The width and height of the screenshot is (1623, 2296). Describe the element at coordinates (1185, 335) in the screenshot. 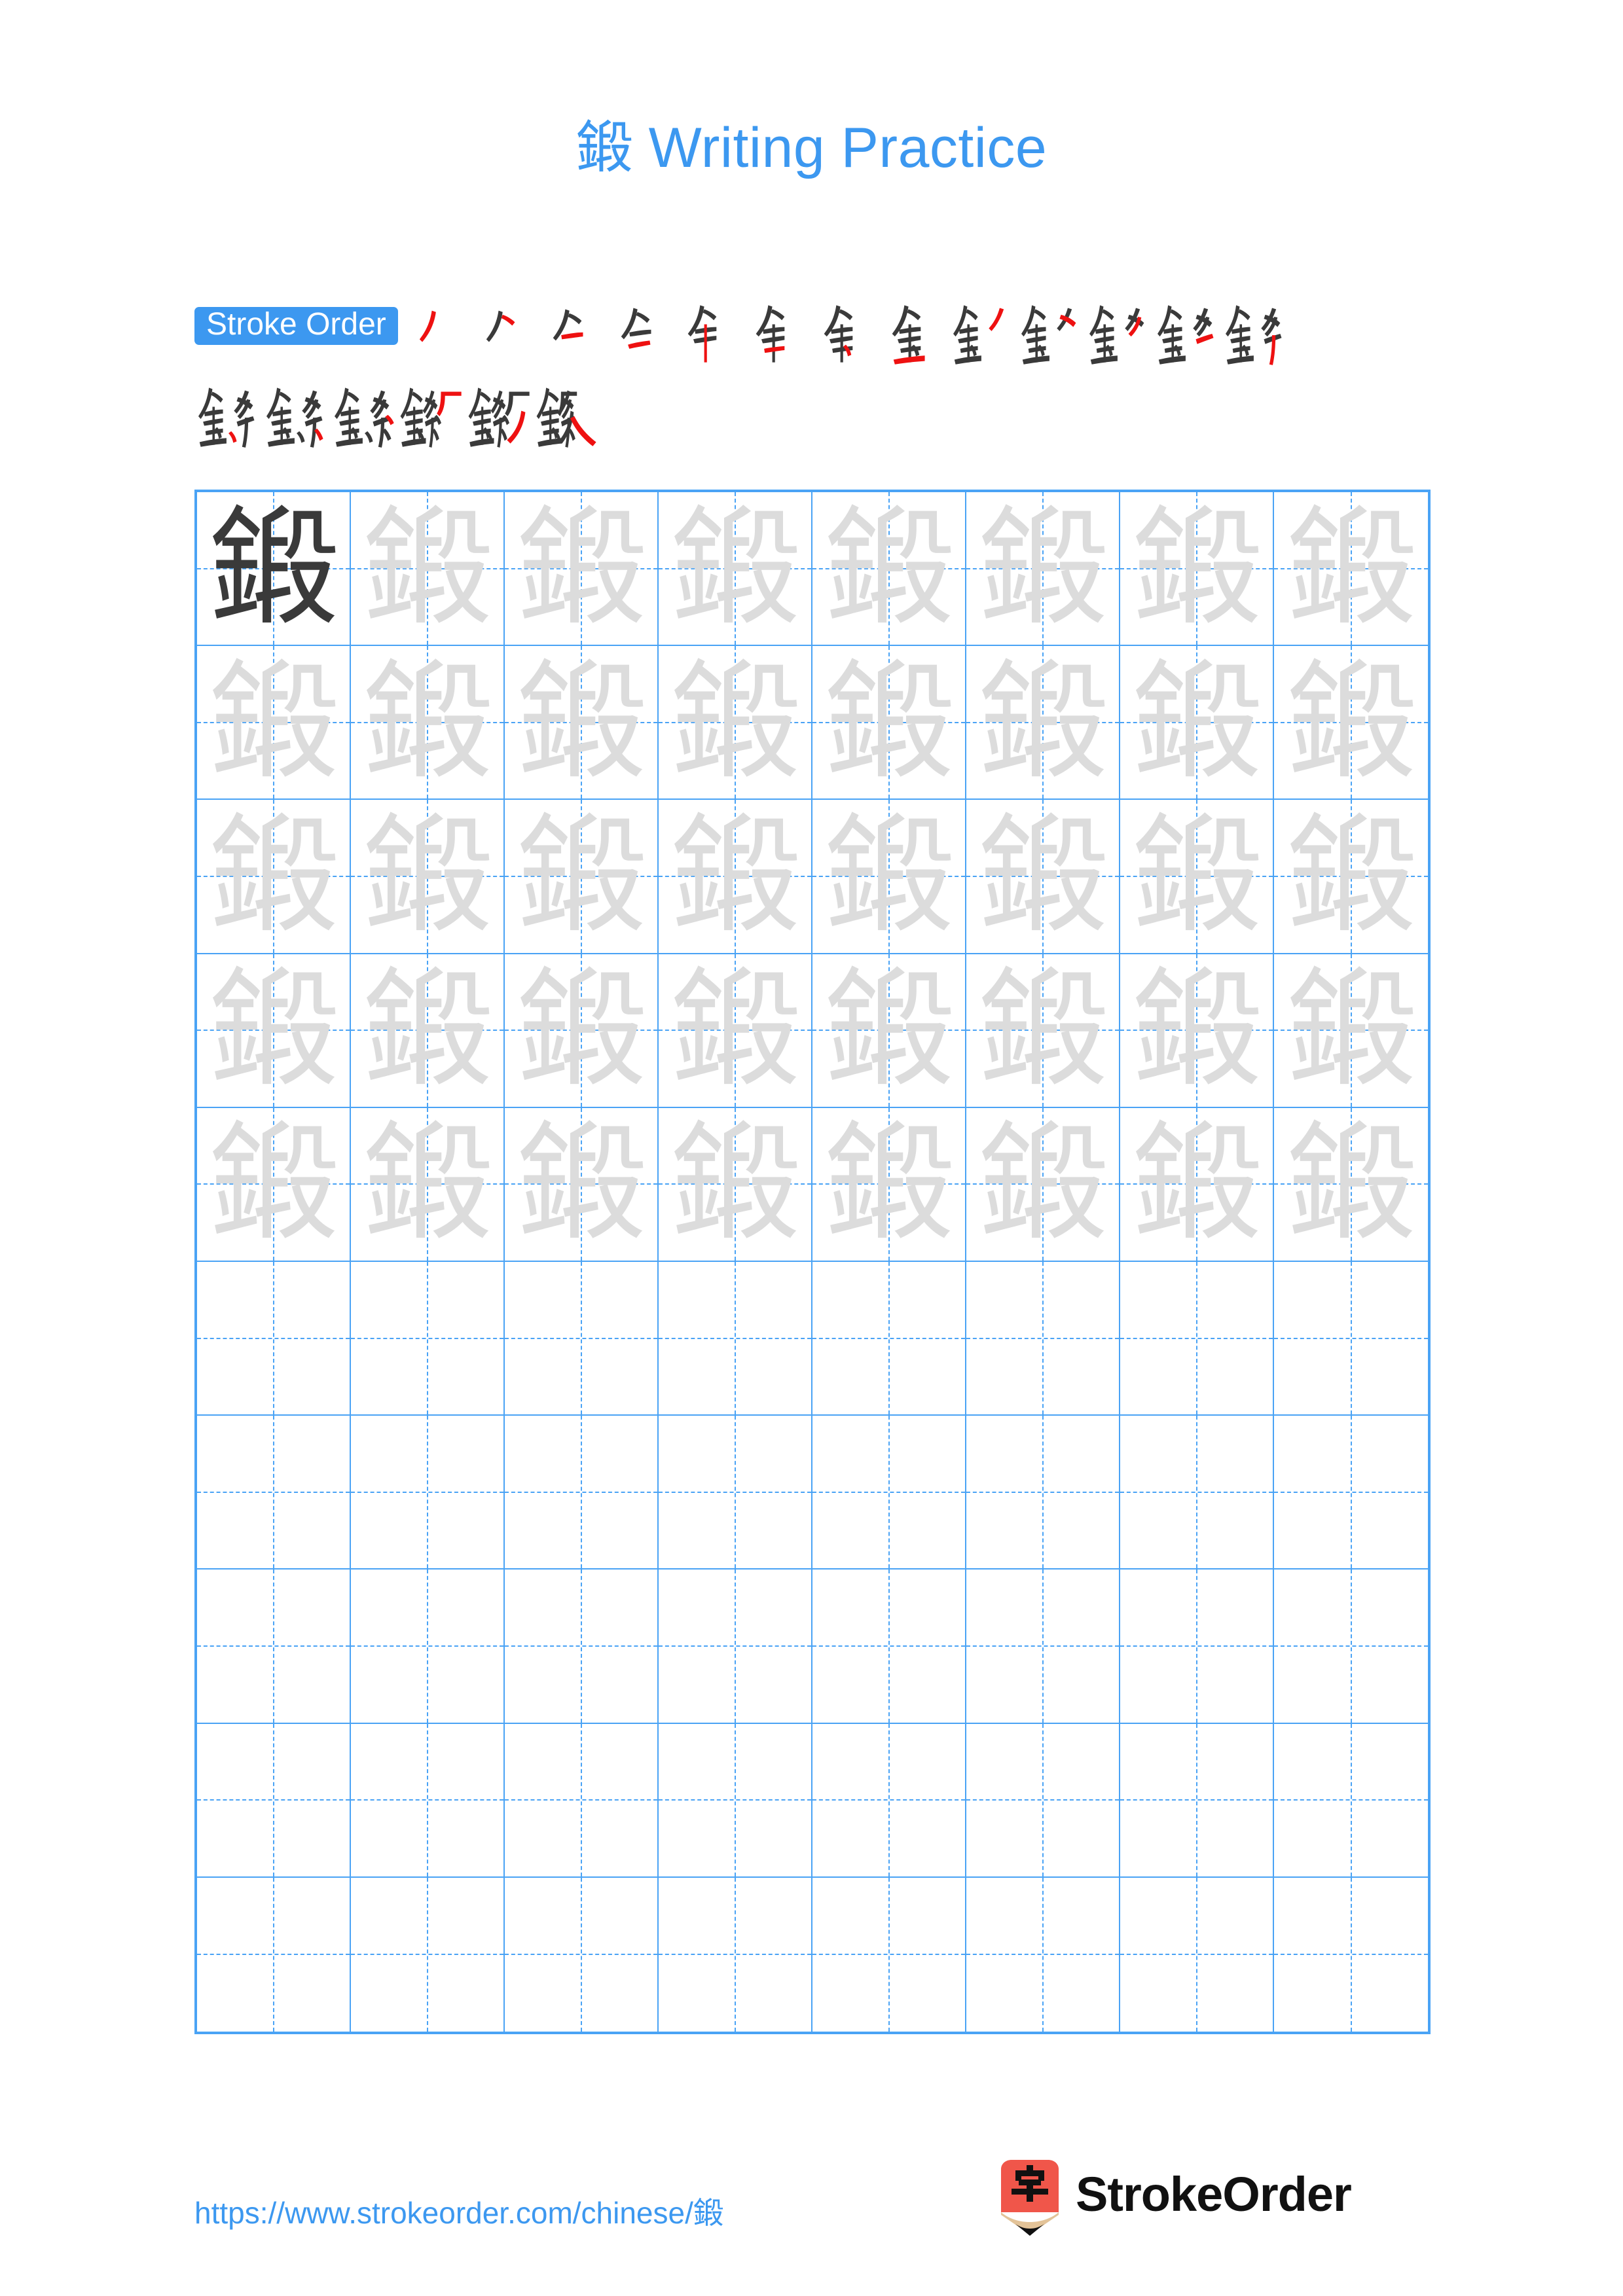

I see `stroke-step-12-icon` at that location.